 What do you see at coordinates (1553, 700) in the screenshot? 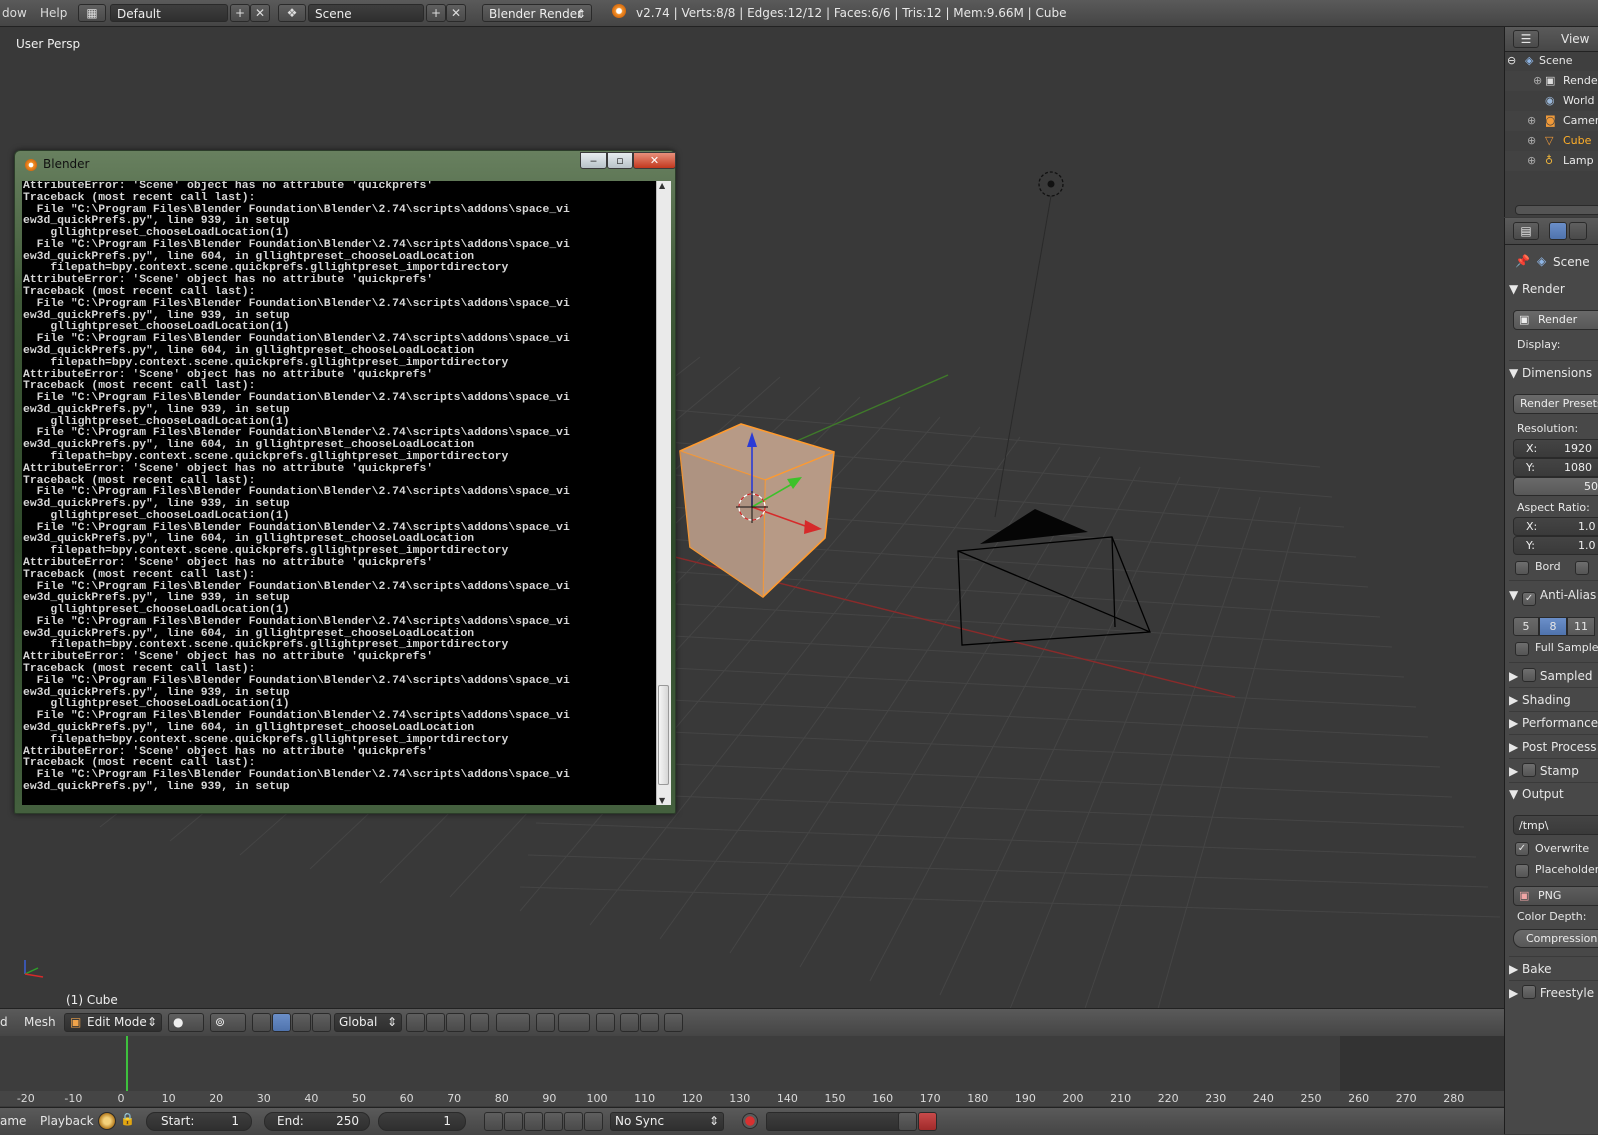
I see `shading-panel-header: ▶ Shading` at bounding box center [1553, 700].